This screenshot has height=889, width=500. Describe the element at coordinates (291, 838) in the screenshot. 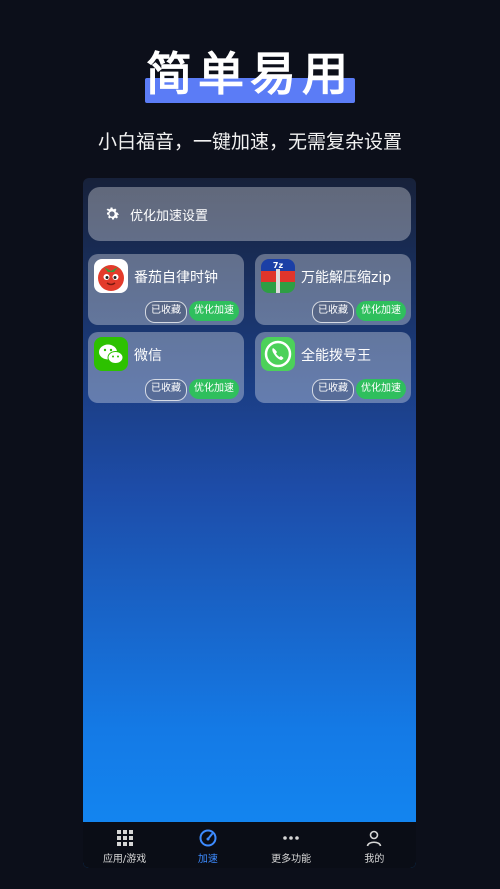

I see `more-dots-icon` at that location.